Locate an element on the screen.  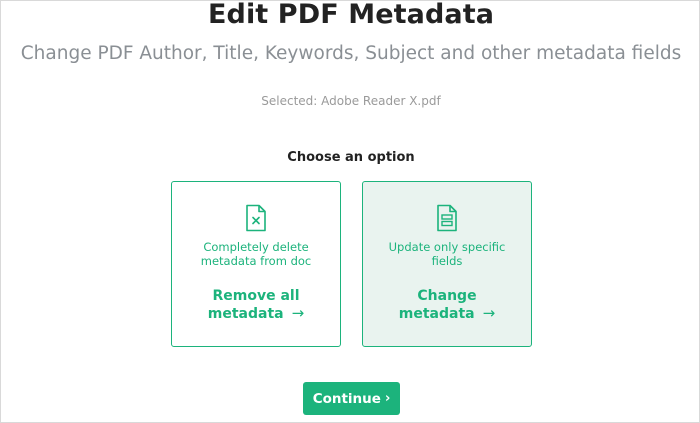
form-document-icon is located at coordinates (447, 219).